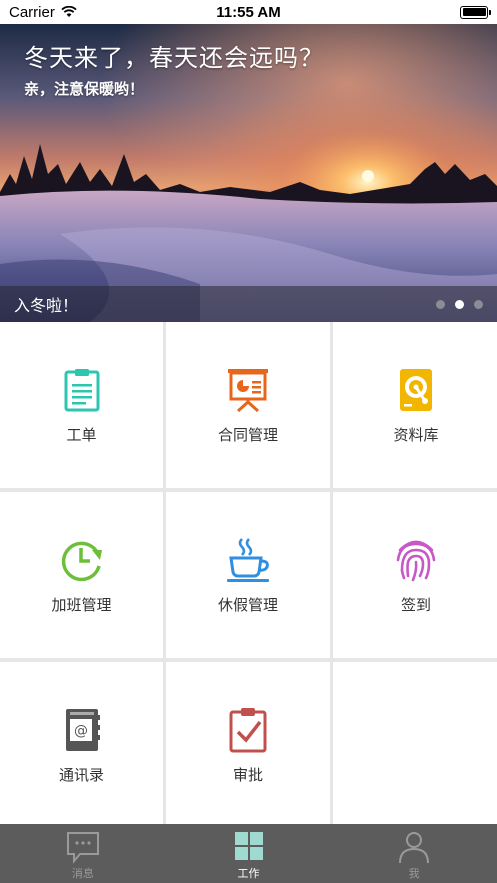  I want to click on grid-item-contacts: @ 通讯录, so click(81, 745).